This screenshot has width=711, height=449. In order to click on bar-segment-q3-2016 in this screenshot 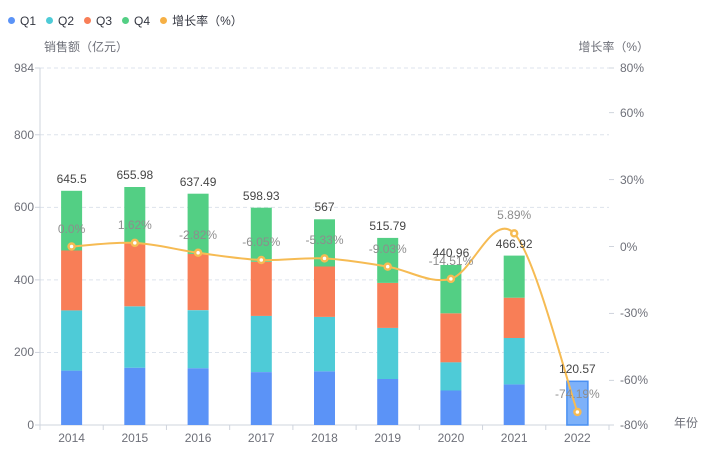, I will do `click(198, 282)`.